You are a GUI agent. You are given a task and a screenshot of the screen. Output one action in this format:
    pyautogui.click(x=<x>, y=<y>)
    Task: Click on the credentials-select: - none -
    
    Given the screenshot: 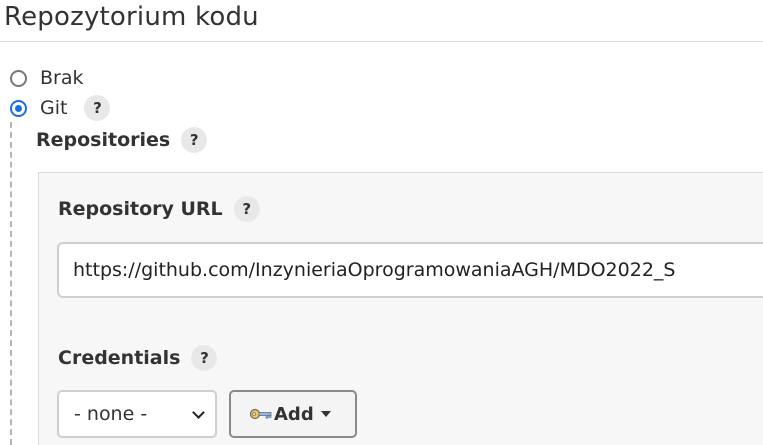 What is the action you would take?
    pyautogui.click(x=137, y=414)
    